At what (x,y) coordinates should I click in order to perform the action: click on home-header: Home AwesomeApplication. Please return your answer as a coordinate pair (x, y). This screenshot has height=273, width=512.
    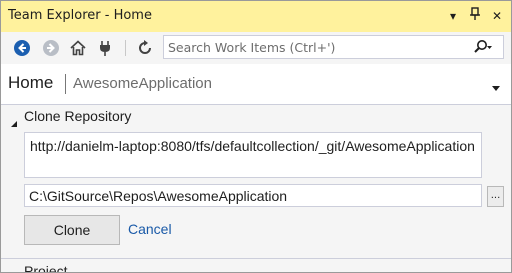
    Looking at the image, I should click on (256, 84).